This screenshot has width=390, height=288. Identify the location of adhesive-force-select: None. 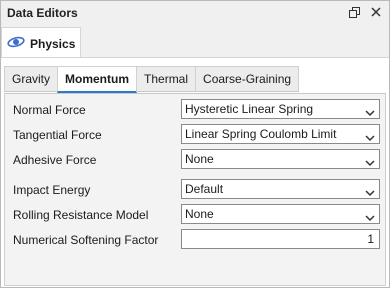
(280, 159).